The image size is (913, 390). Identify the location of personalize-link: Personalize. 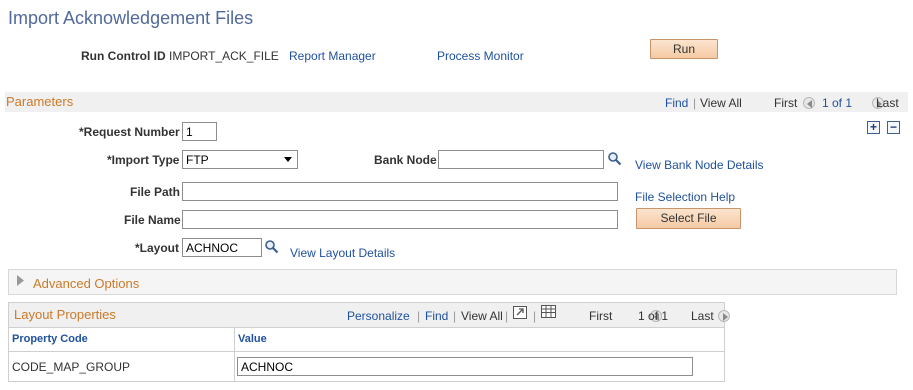
(378, 316).